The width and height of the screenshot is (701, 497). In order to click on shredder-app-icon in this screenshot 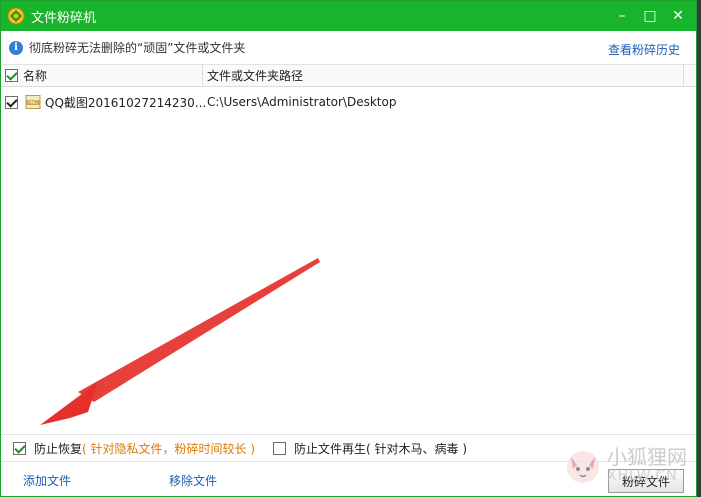, I will do `click(16, 16)`.